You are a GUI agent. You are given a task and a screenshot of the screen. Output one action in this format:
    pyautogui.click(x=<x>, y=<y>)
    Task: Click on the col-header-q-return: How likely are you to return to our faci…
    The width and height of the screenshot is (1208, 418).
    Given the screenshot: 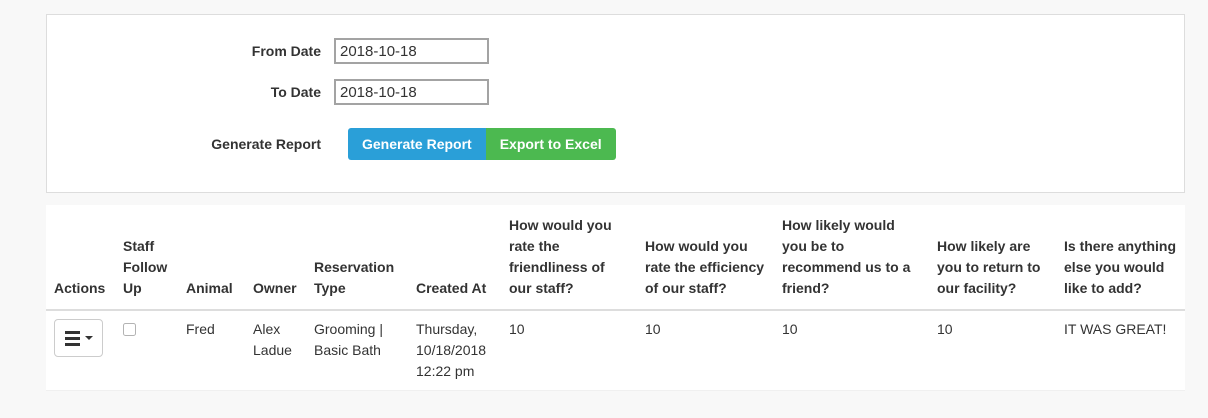 What is the action you would take?
    pyautogui.click(x=992, y=258)
    